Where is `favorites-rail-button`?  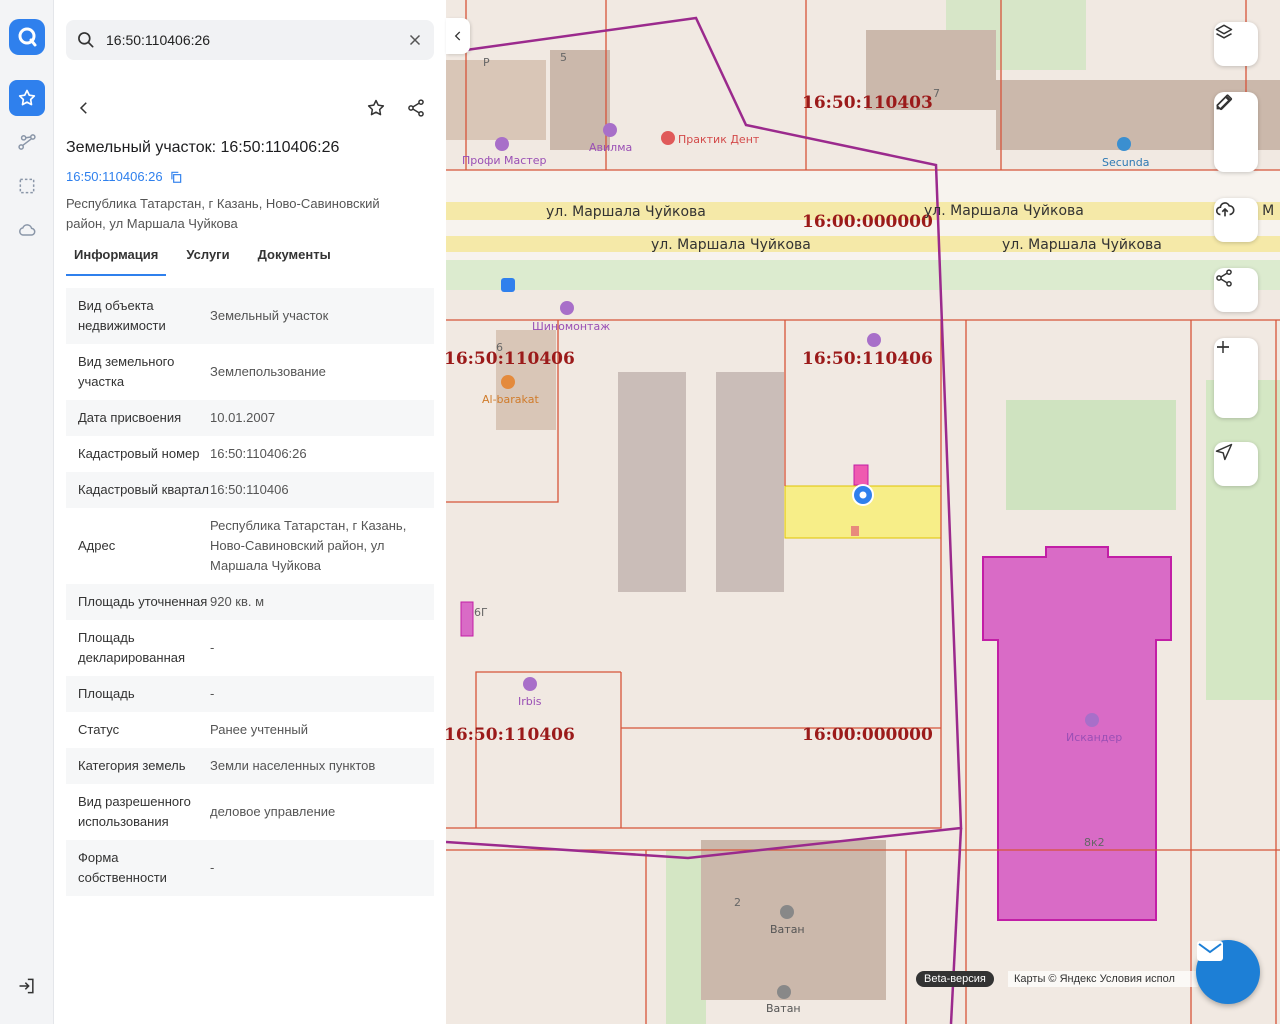
favorites-rail-button is located at coordinates (27, 98).